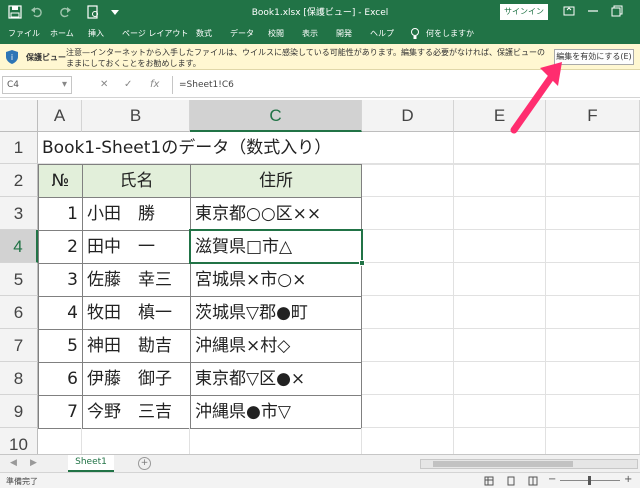  Describe the element at coordinates (408, 148) in the screenshot. I see `cell-d1` at that location.